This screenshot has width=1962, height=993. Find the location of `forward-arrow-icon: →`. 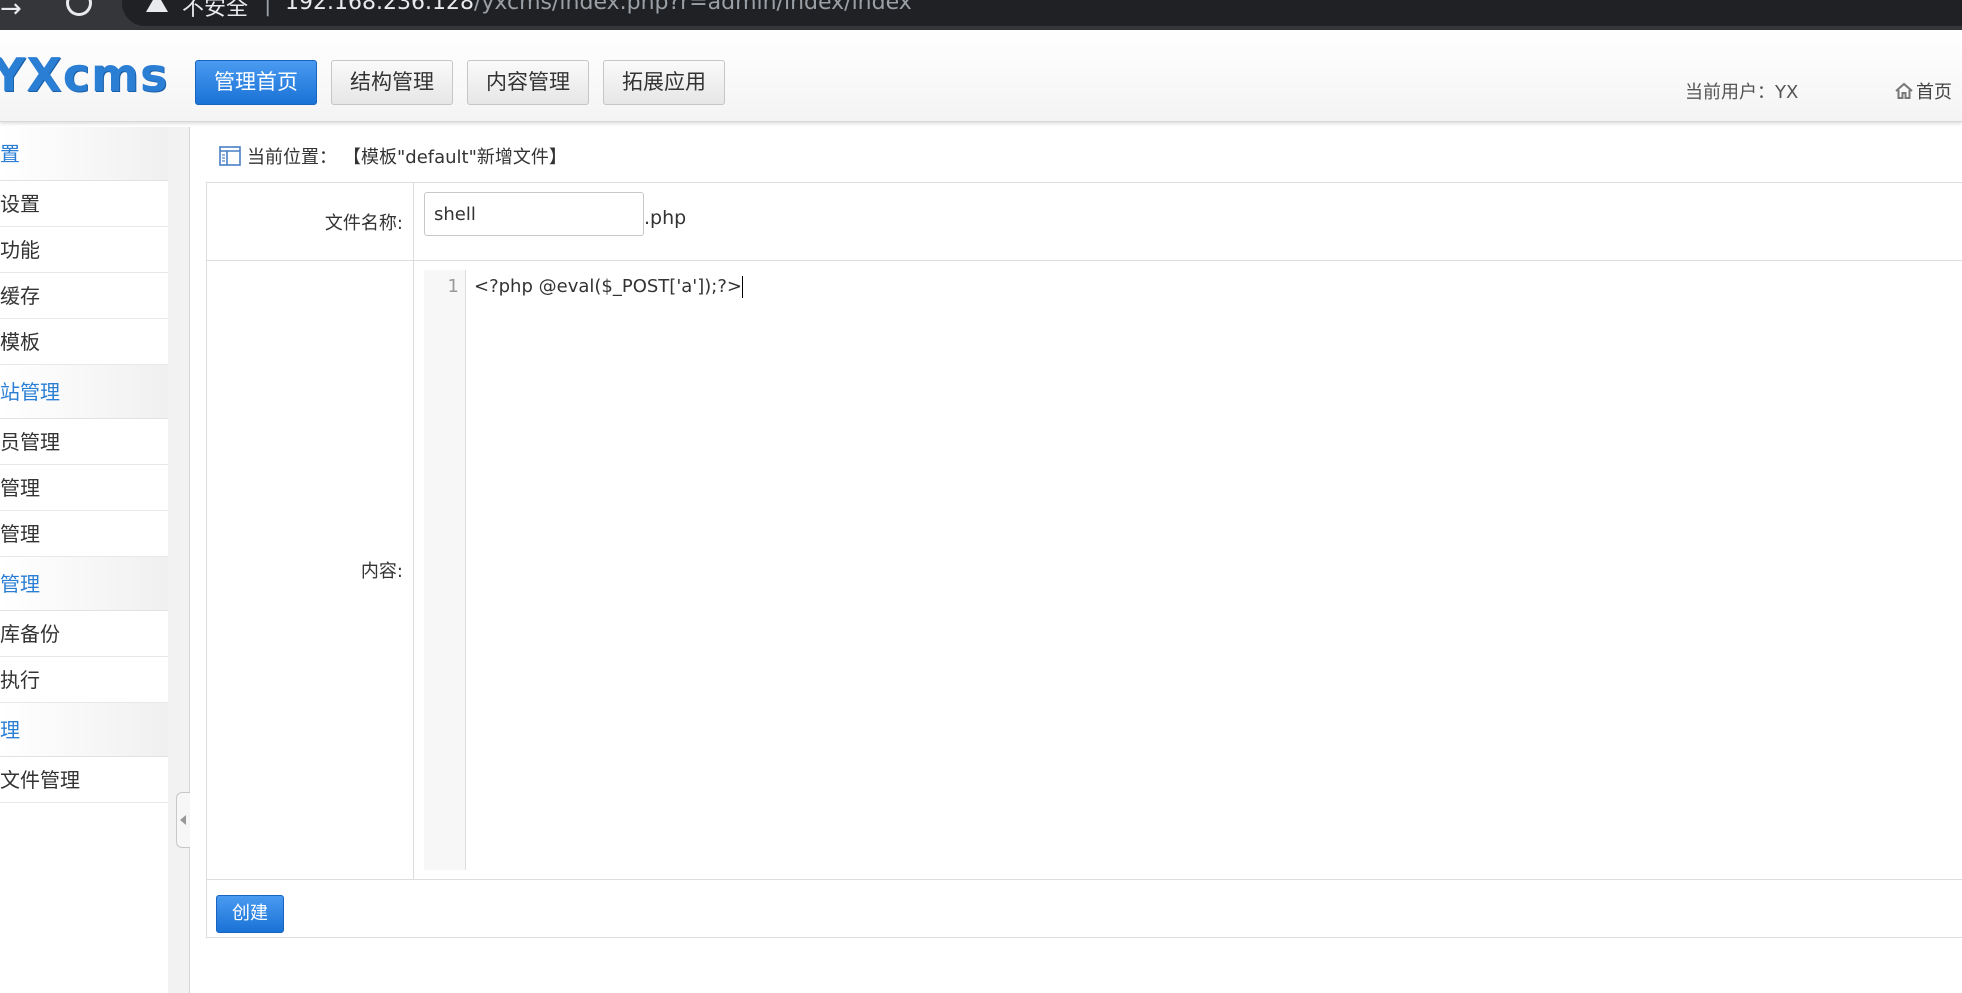

forward-arrow-icon: → is located at coordinates (11, 12).